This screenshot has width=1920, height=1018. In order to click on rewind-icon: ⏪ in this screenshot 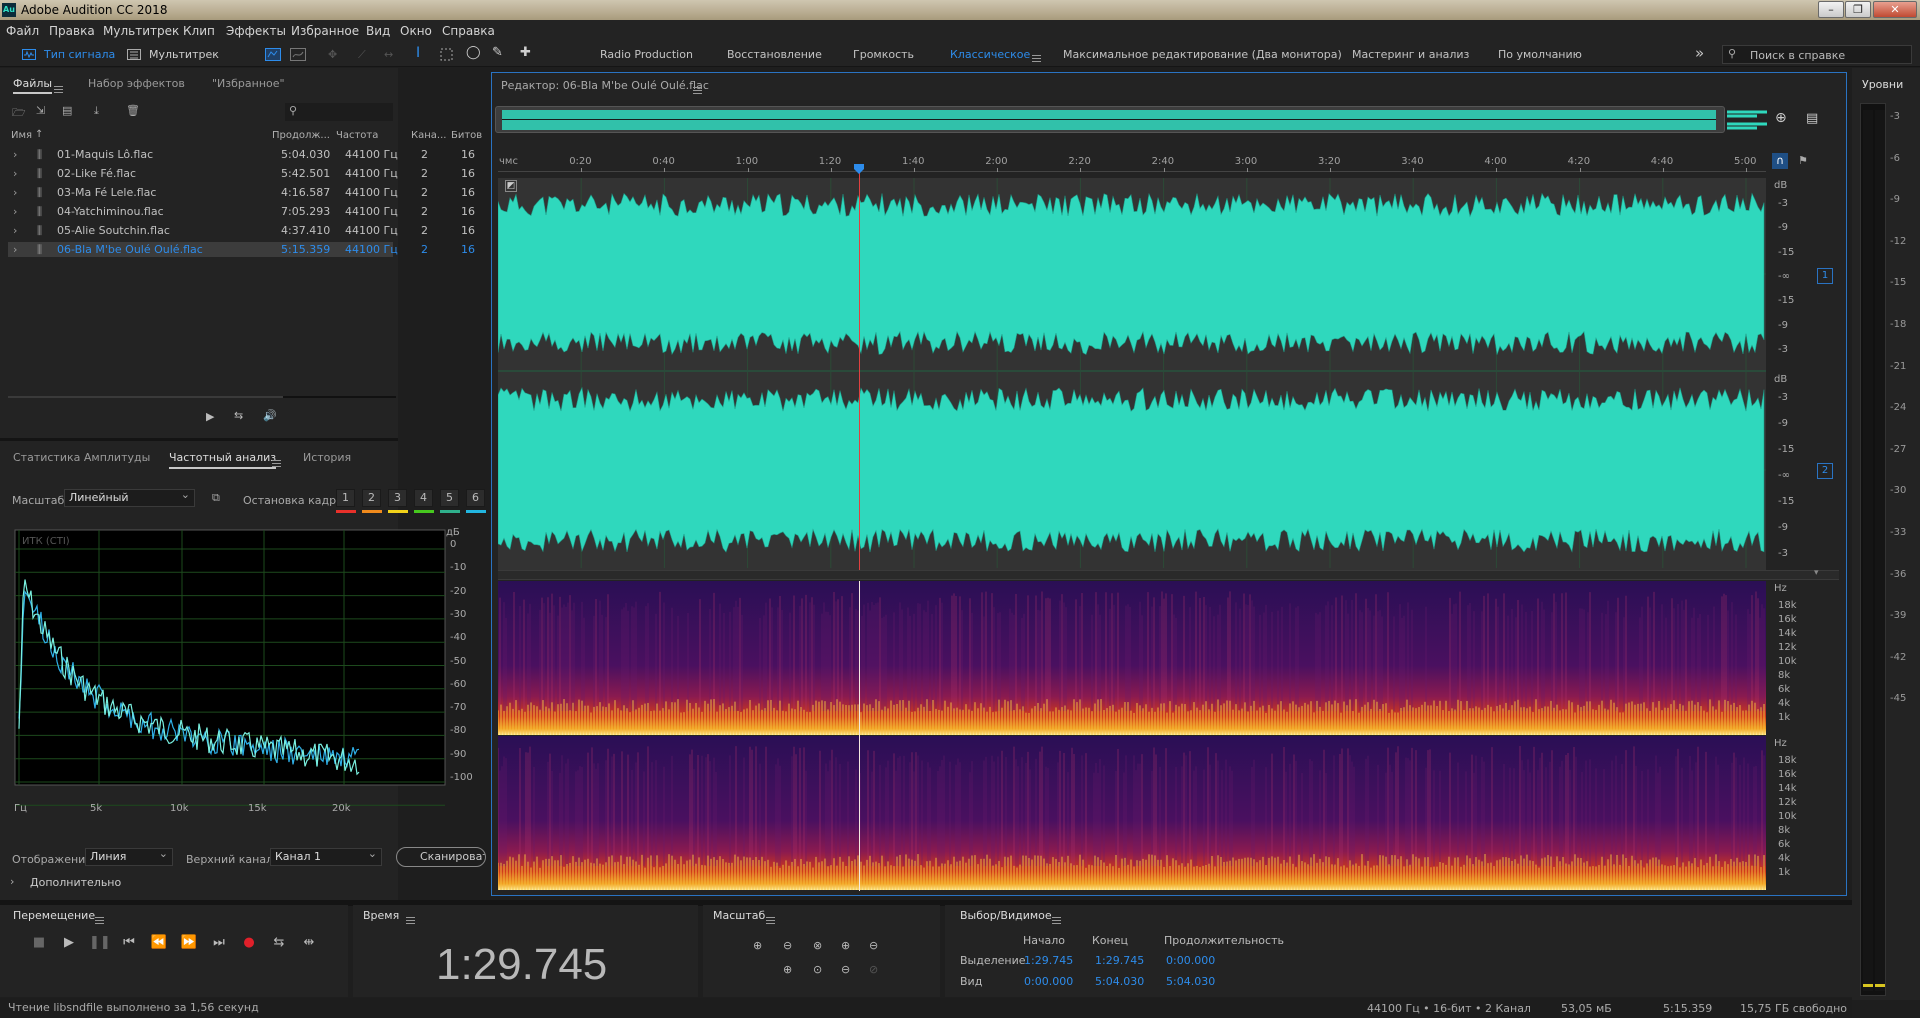, I will do `click(159, 942)`.